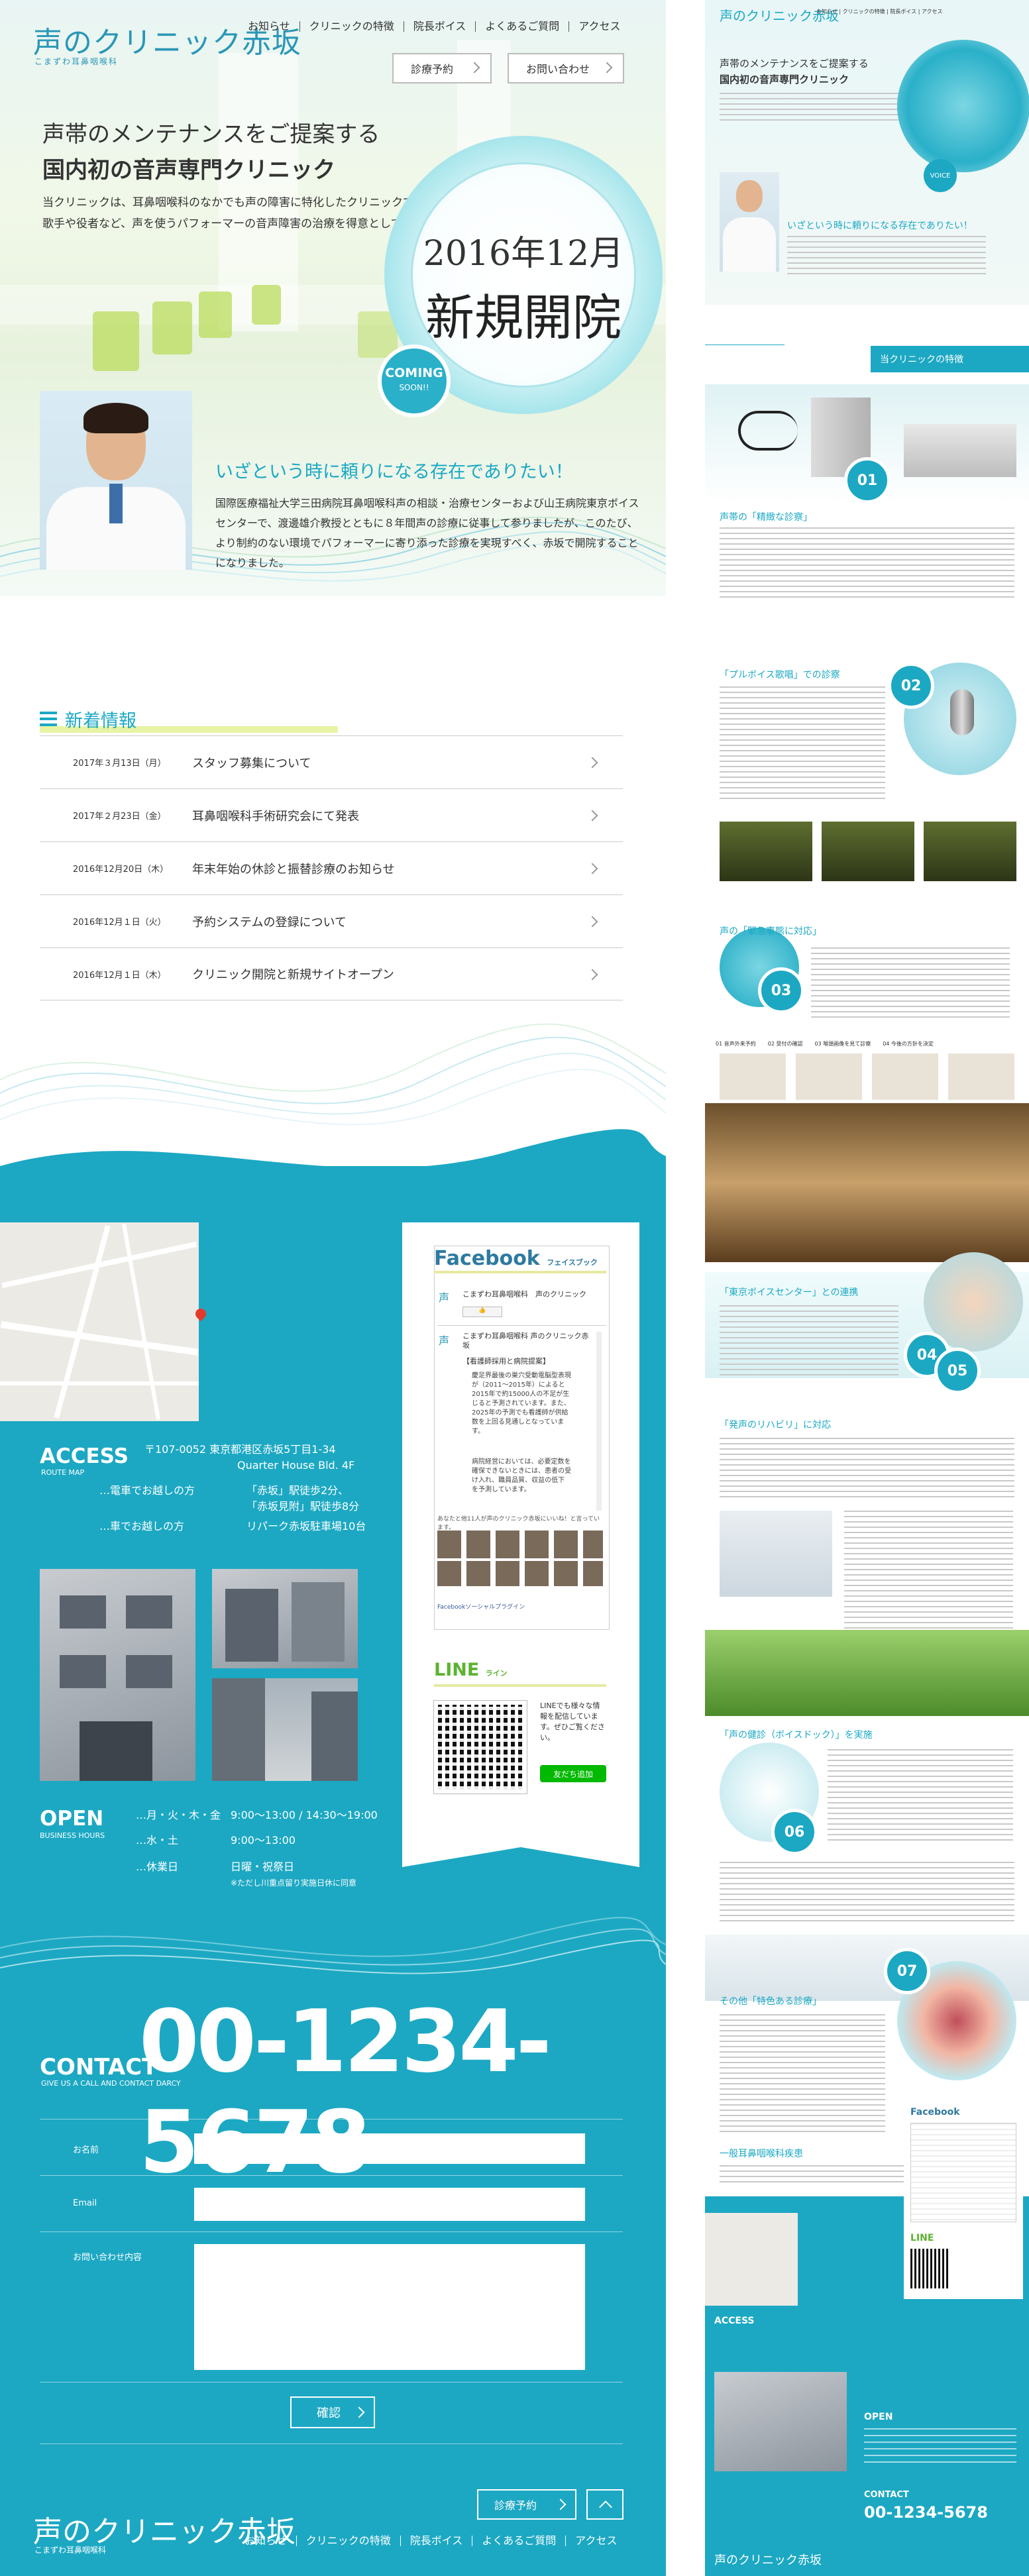 This screenshot has height=2576, width=1029. I want to click on sp-nav-news: お知らせ, so click(827, 12).